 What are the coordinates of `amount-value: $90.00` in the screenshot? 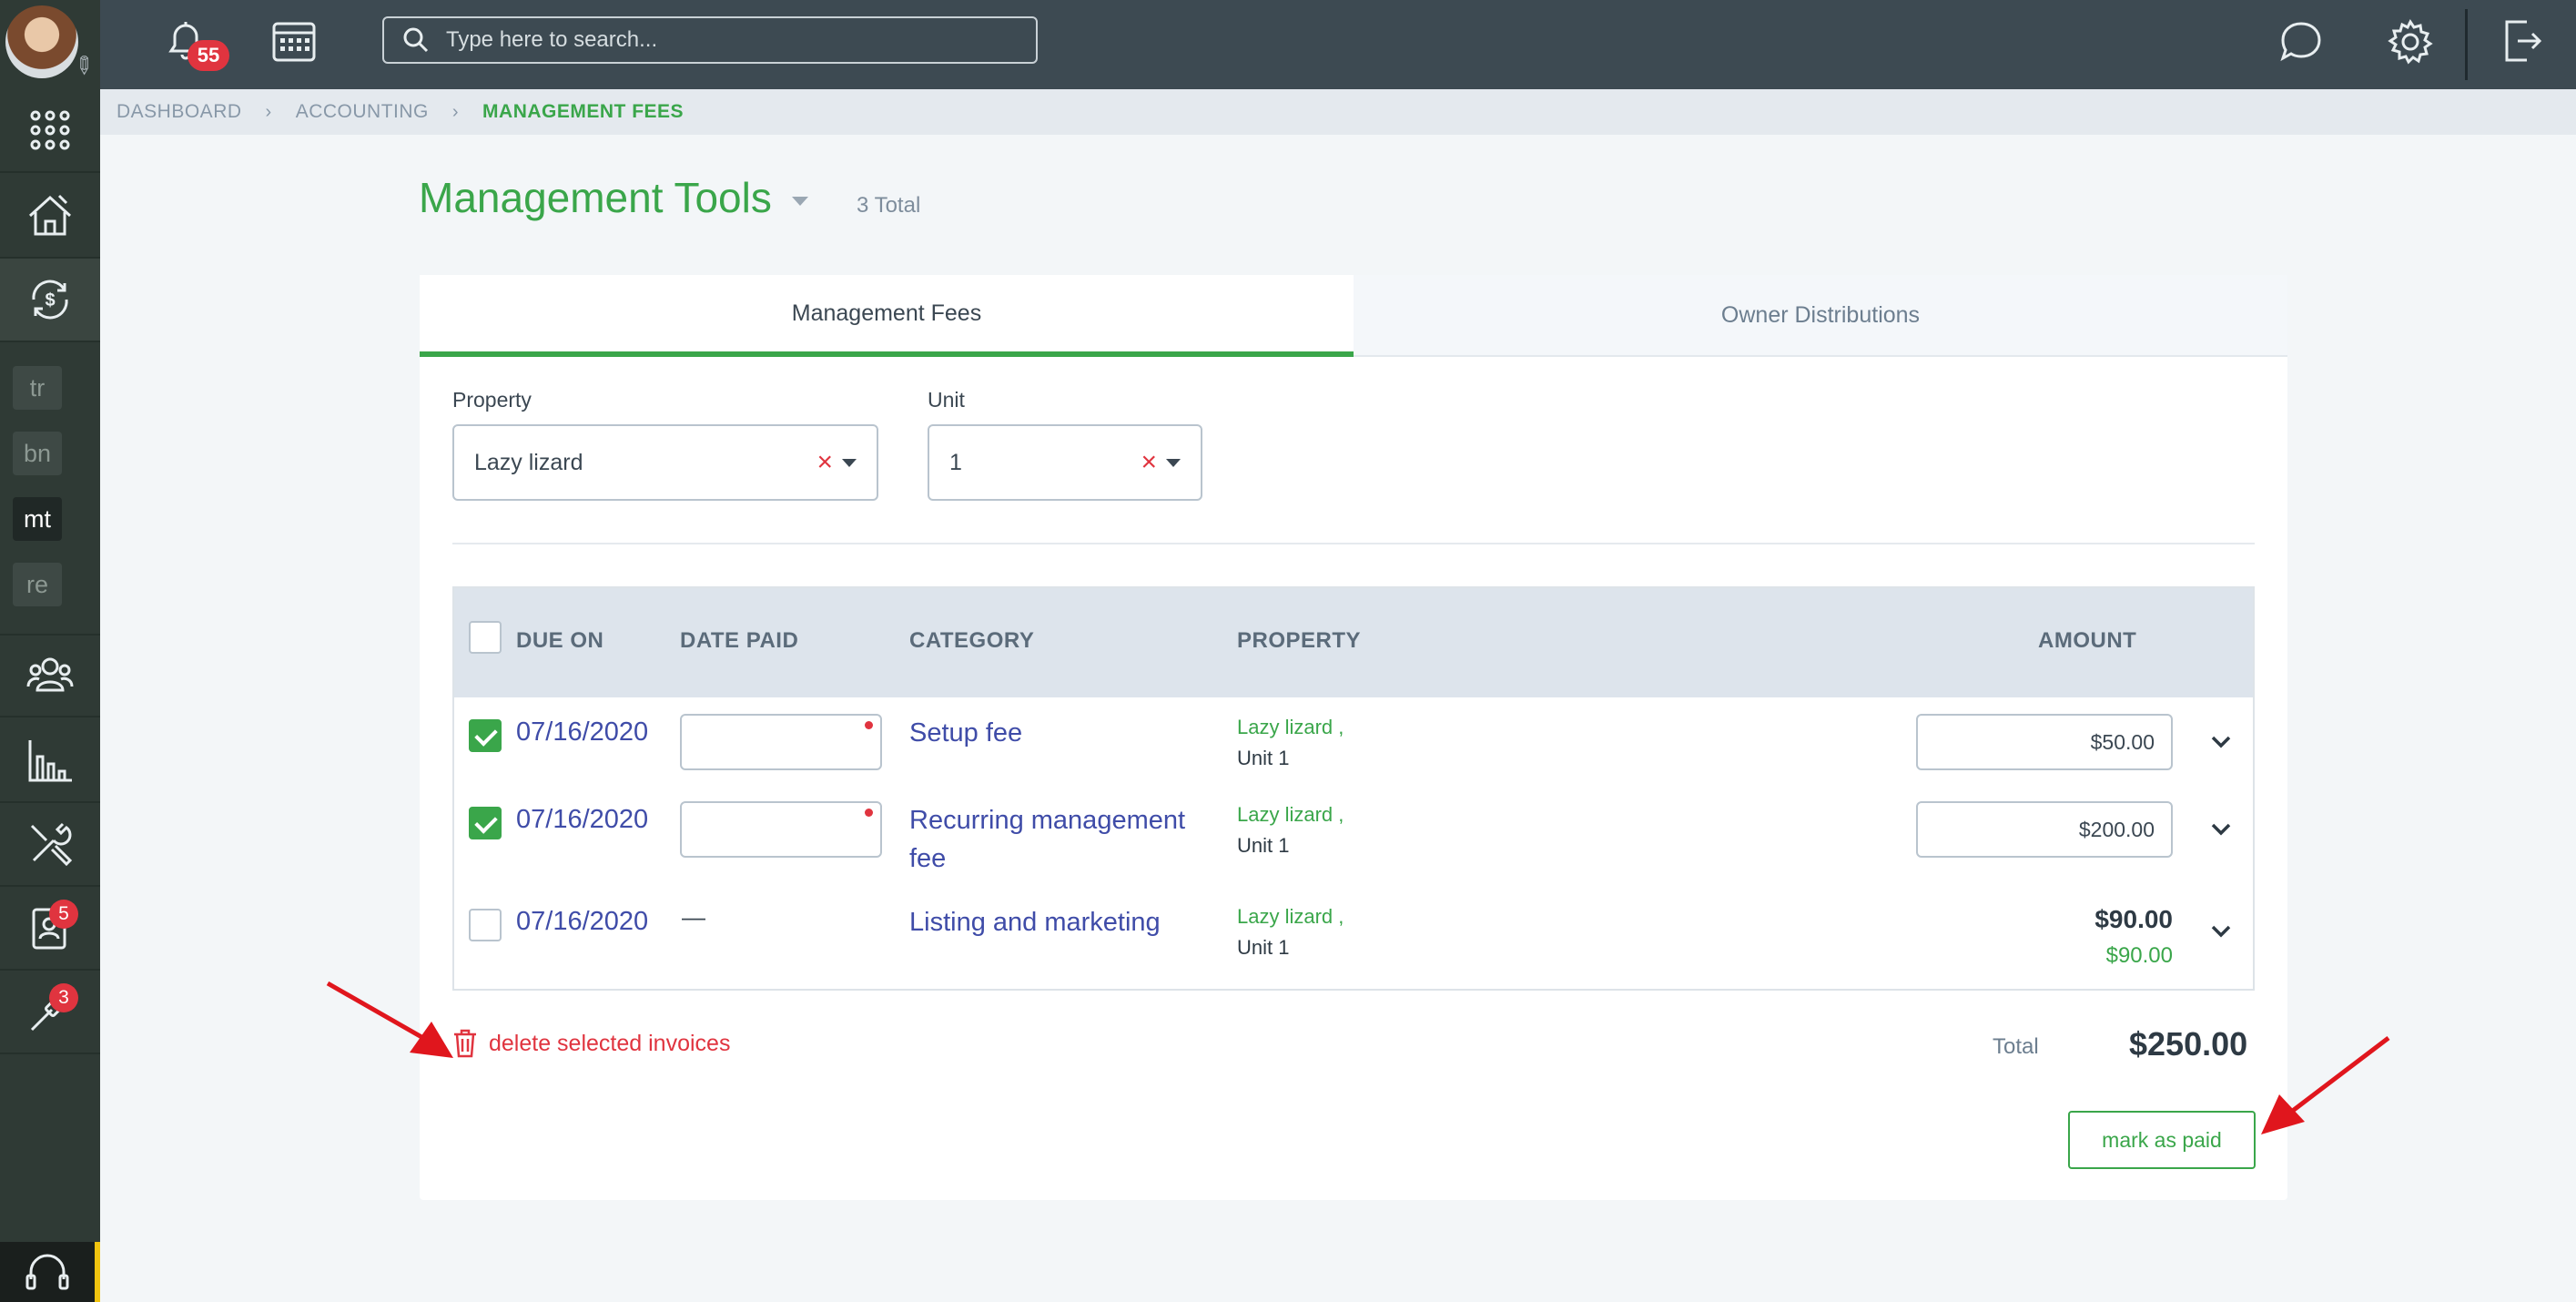 It's located at (2133, 919).